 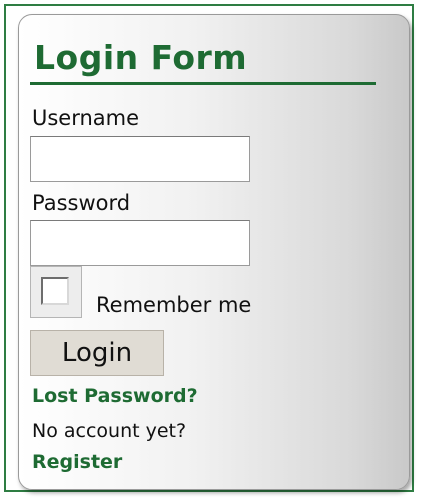 I want to click on remember-checkbox, so click(x=56, y=292).